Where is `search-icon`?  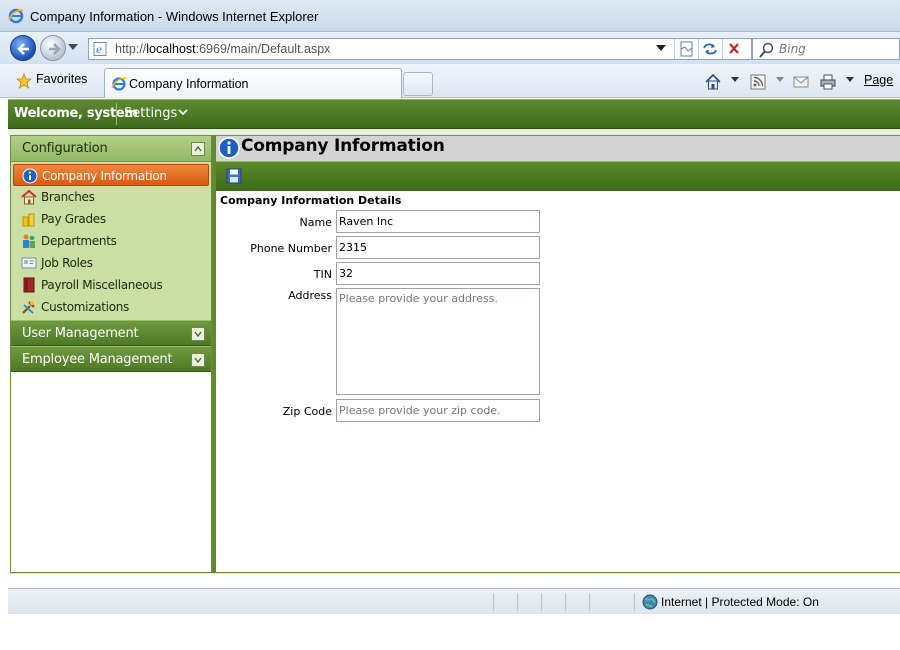
search-icon is located at coordinates (766, 50).